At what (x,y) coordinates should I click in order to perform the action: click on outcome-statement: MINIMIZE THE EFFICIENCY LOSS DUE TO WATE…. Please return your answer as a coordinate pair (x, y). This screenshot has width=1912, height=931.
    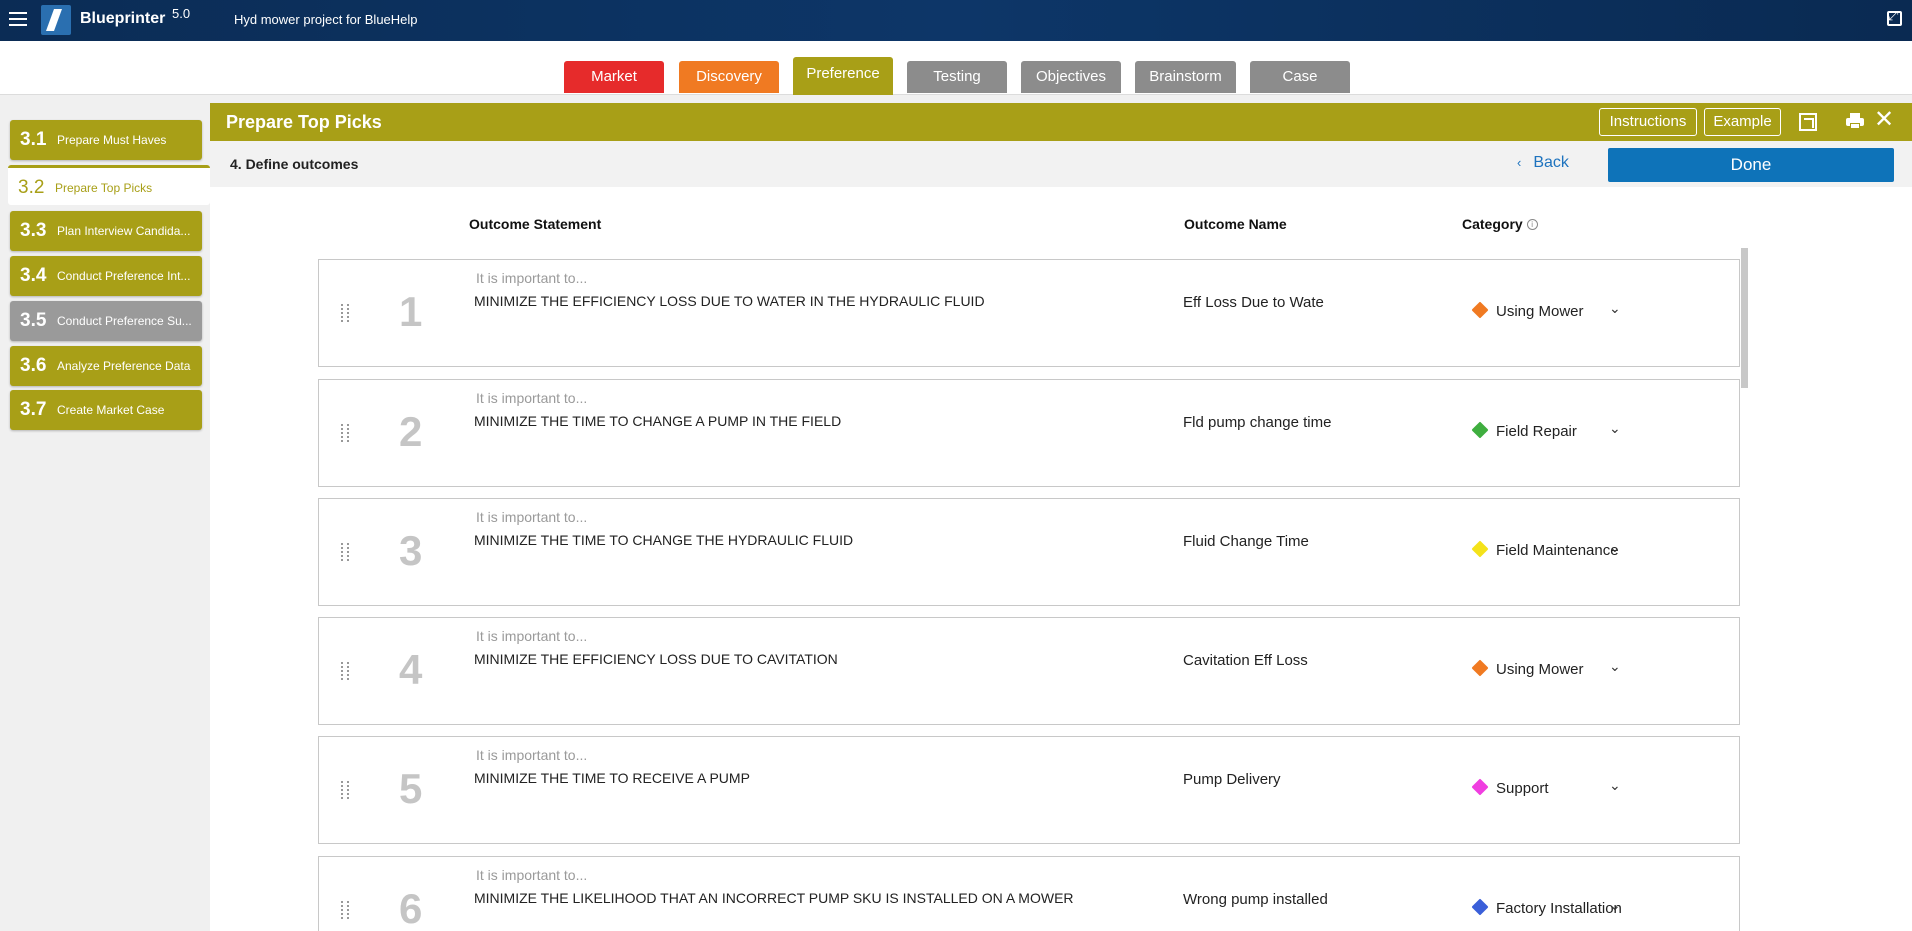
    Looking at the image, I should click on (729, 301).